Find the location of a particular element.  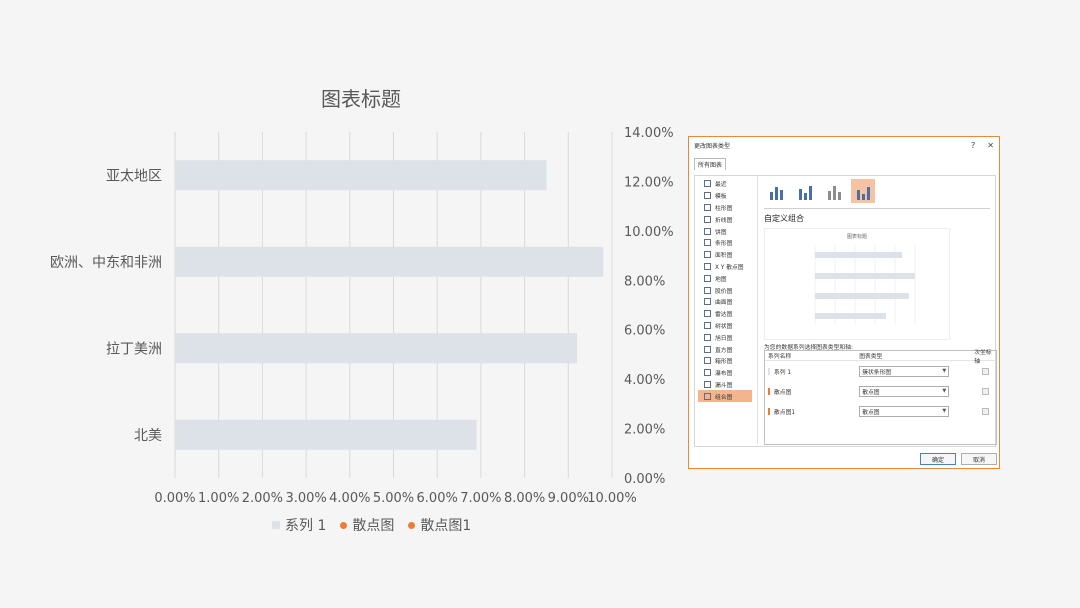

combo-type-column-line-secondary-icon is located at coordinates (805, 191).